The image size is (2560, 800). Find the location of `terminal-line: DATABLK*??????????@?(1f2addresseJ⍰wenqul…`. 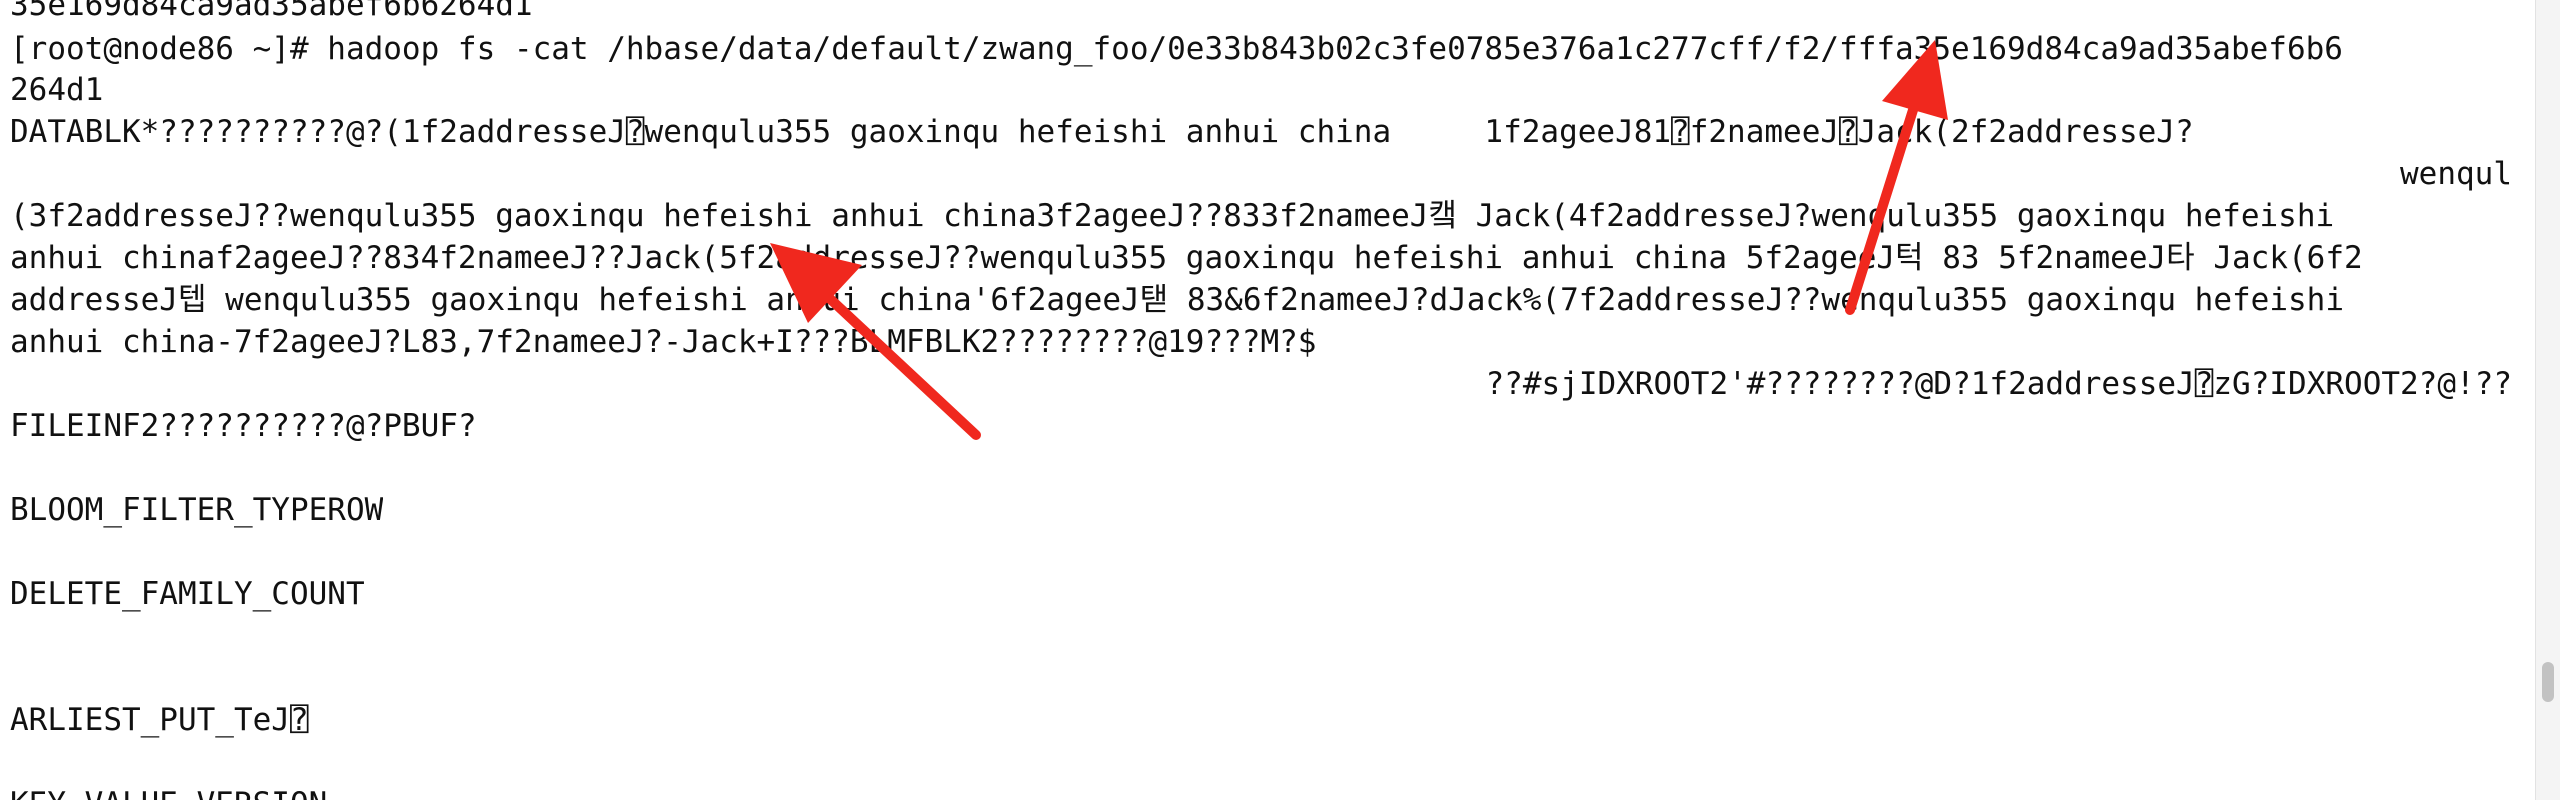

terminal-line: DATABLK*??????????@?(1f2addresseJ⍰wenqul… is located at coordinates (1102, 132).